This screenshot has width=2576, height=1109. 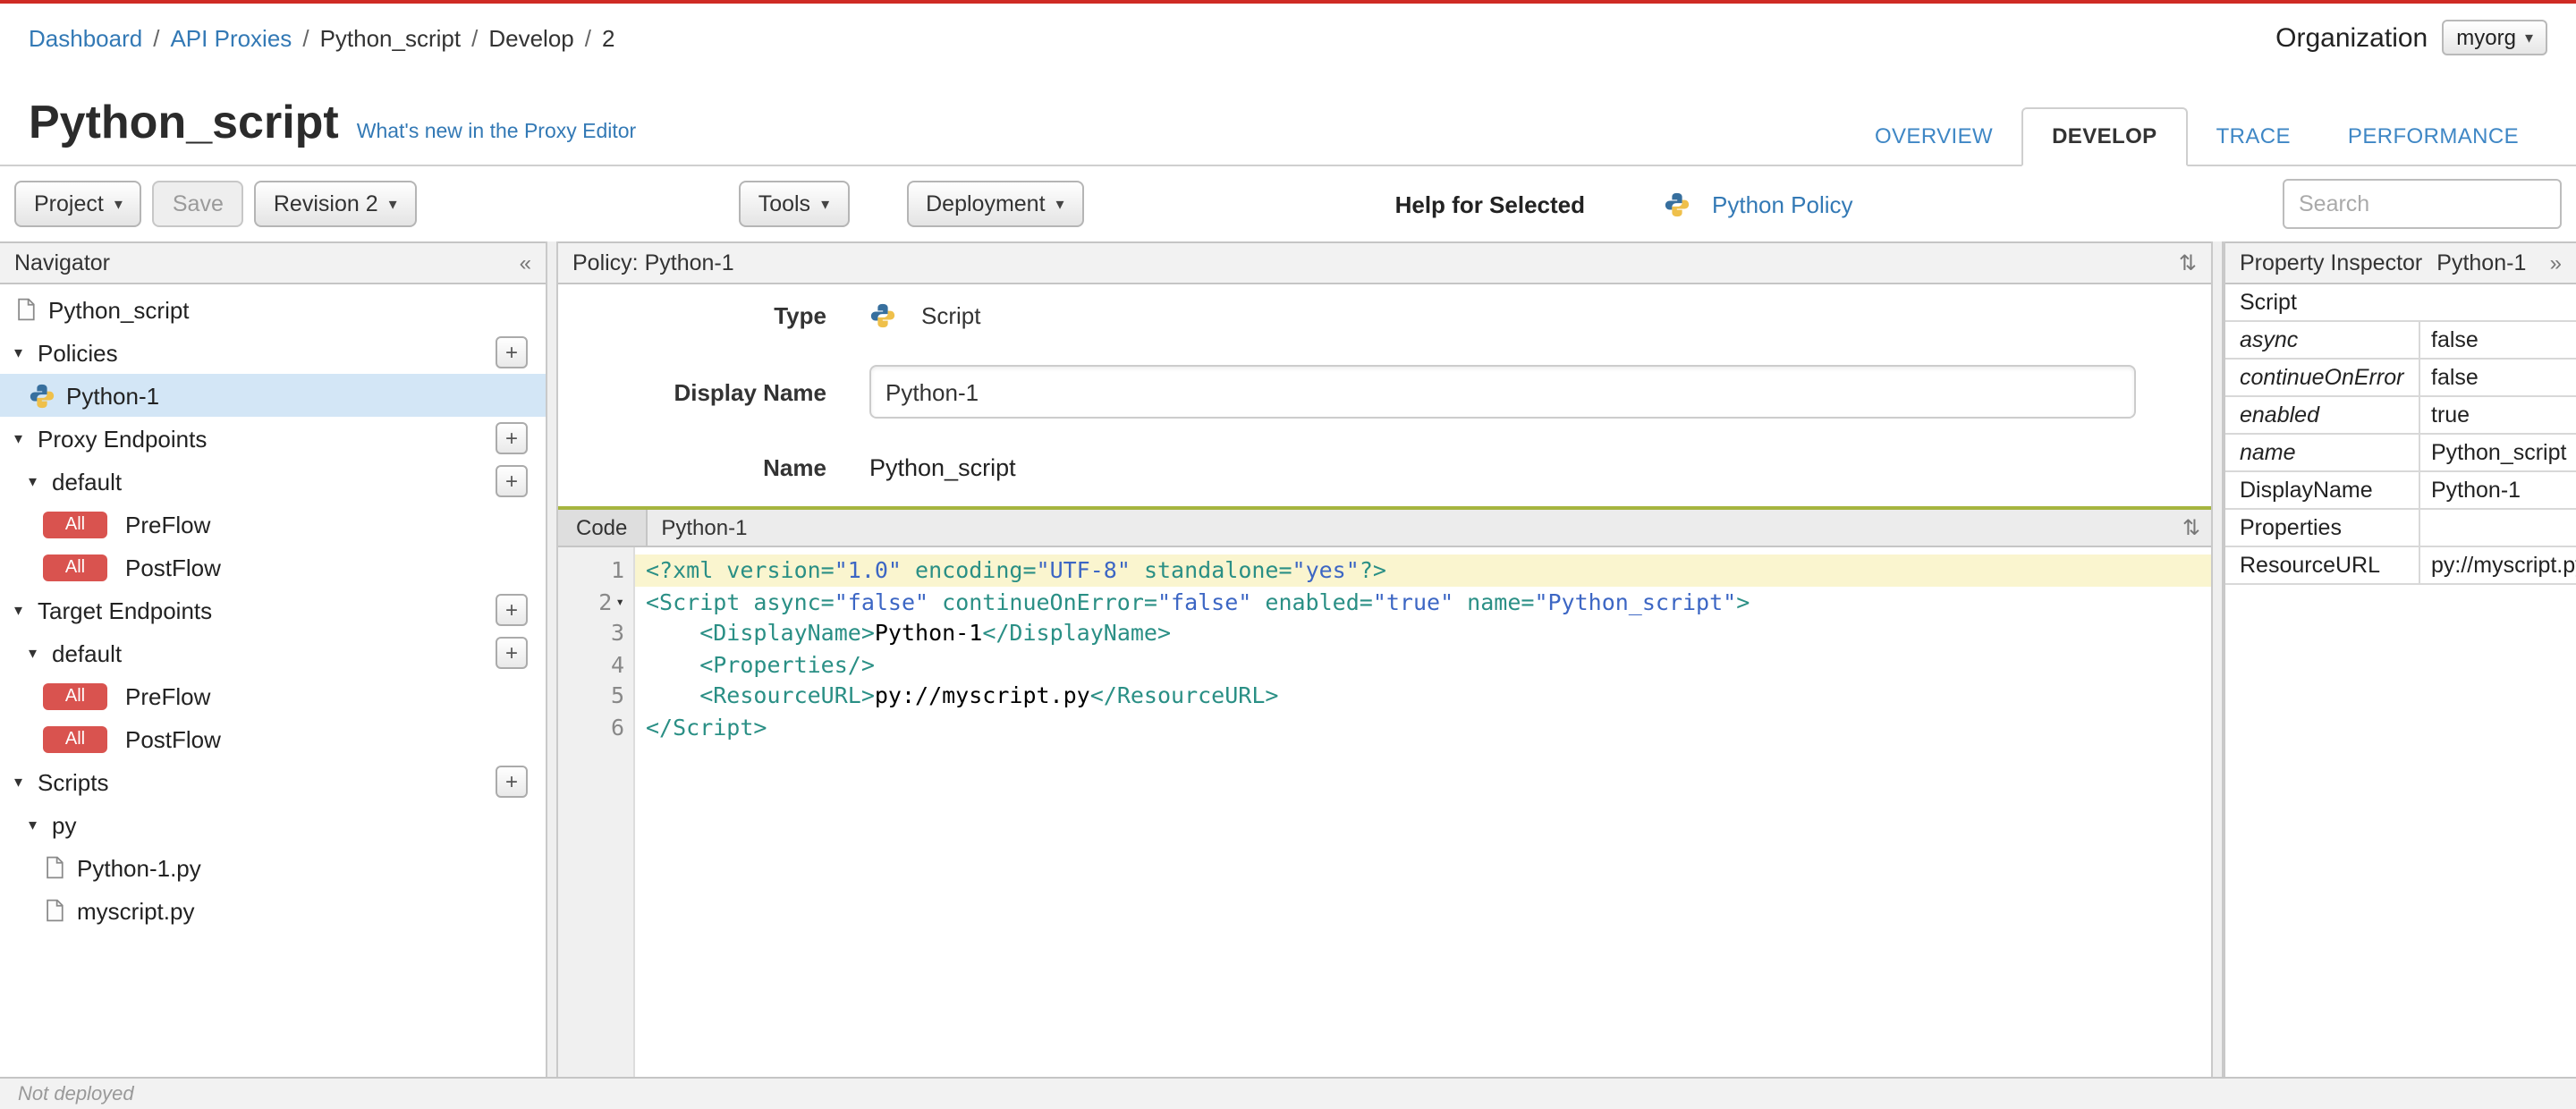 What do you see at coordinates (184, 122) in the screenshot?
I see `page-title: Python_script` at bounding box center [184, 122].